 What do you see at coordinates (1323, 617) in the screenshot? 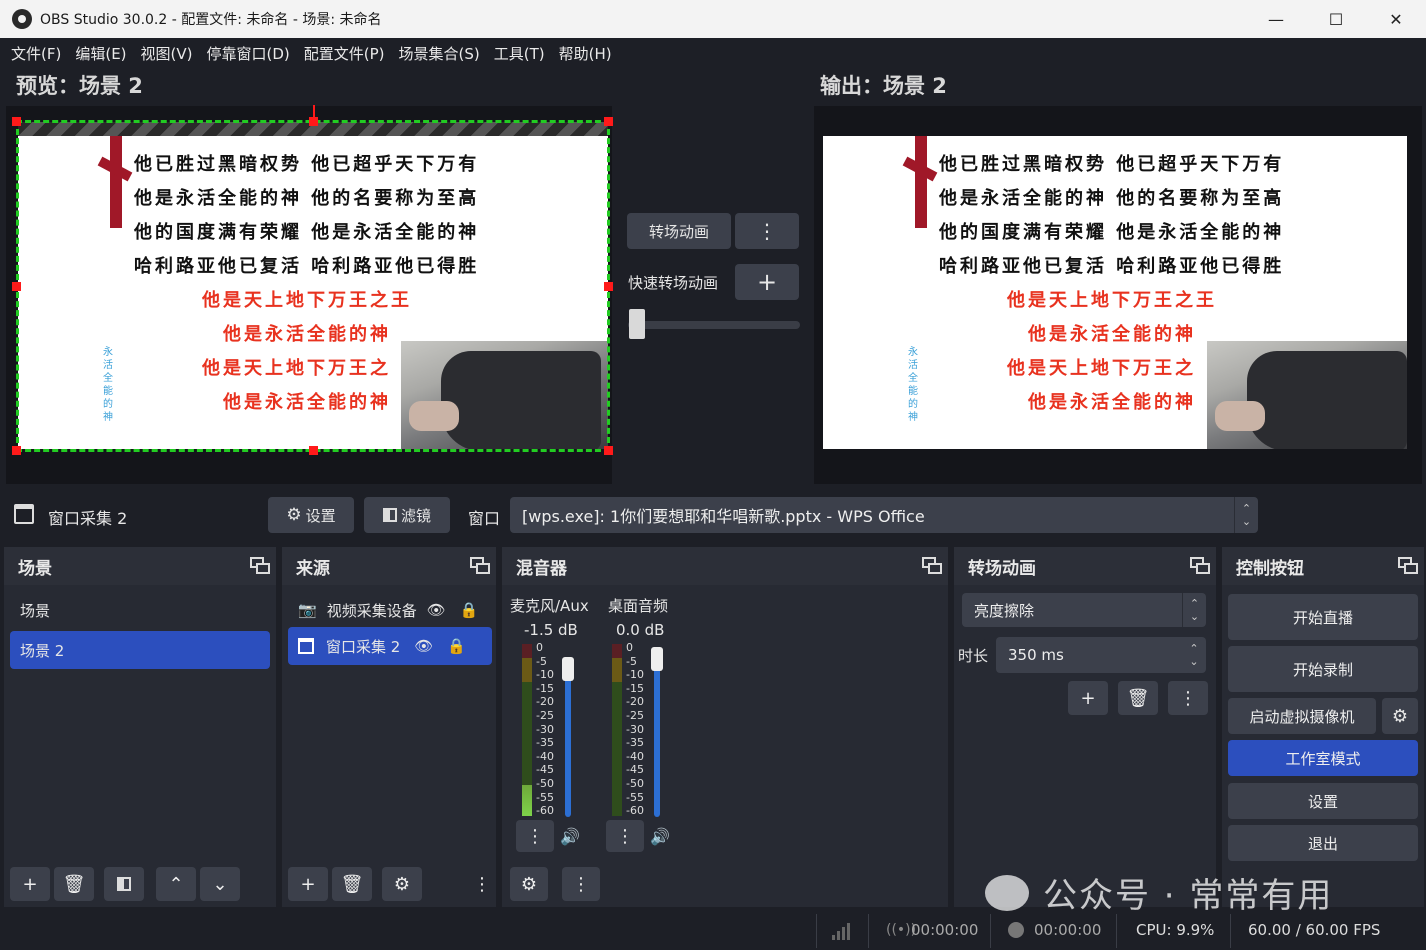
I see `start-streaming-button: 开始直播` at bounding box center [1323, 617].